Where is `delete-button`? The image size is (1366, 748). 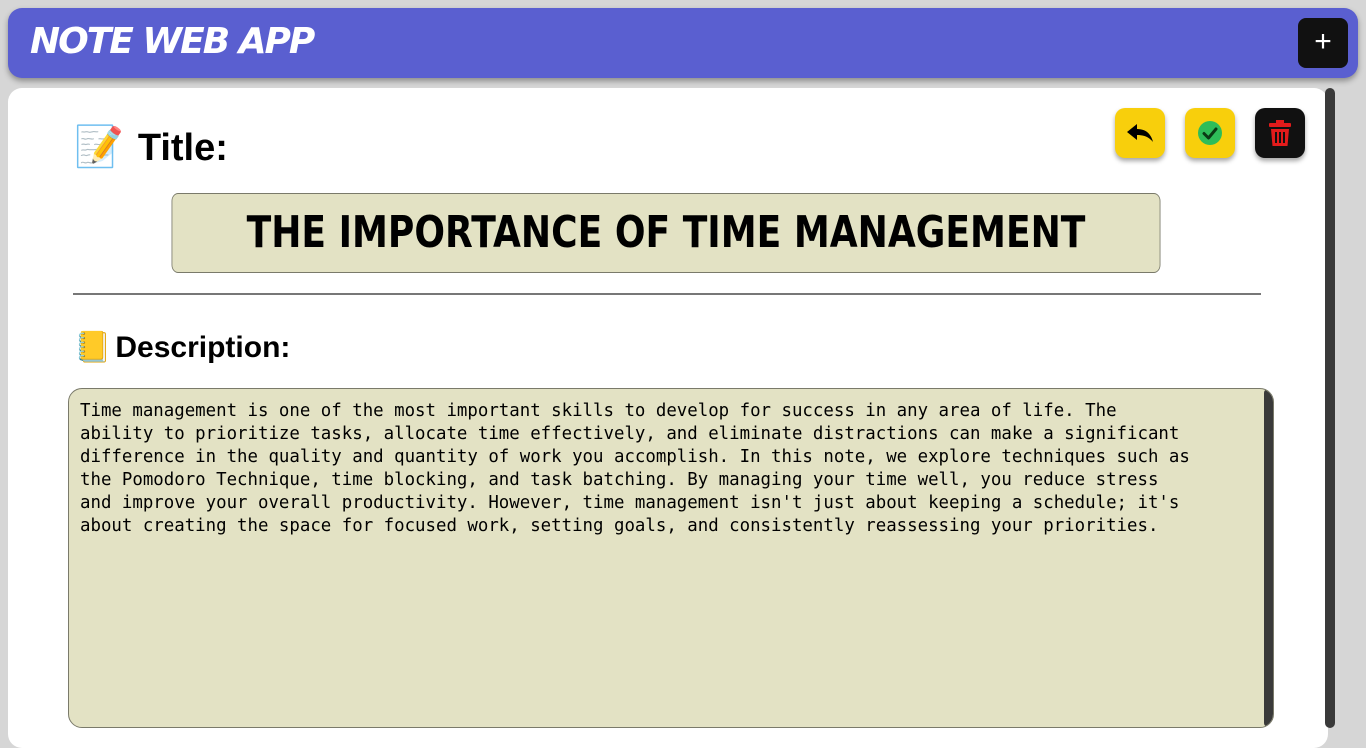
delete-button is located at coordinates (1280, 133).